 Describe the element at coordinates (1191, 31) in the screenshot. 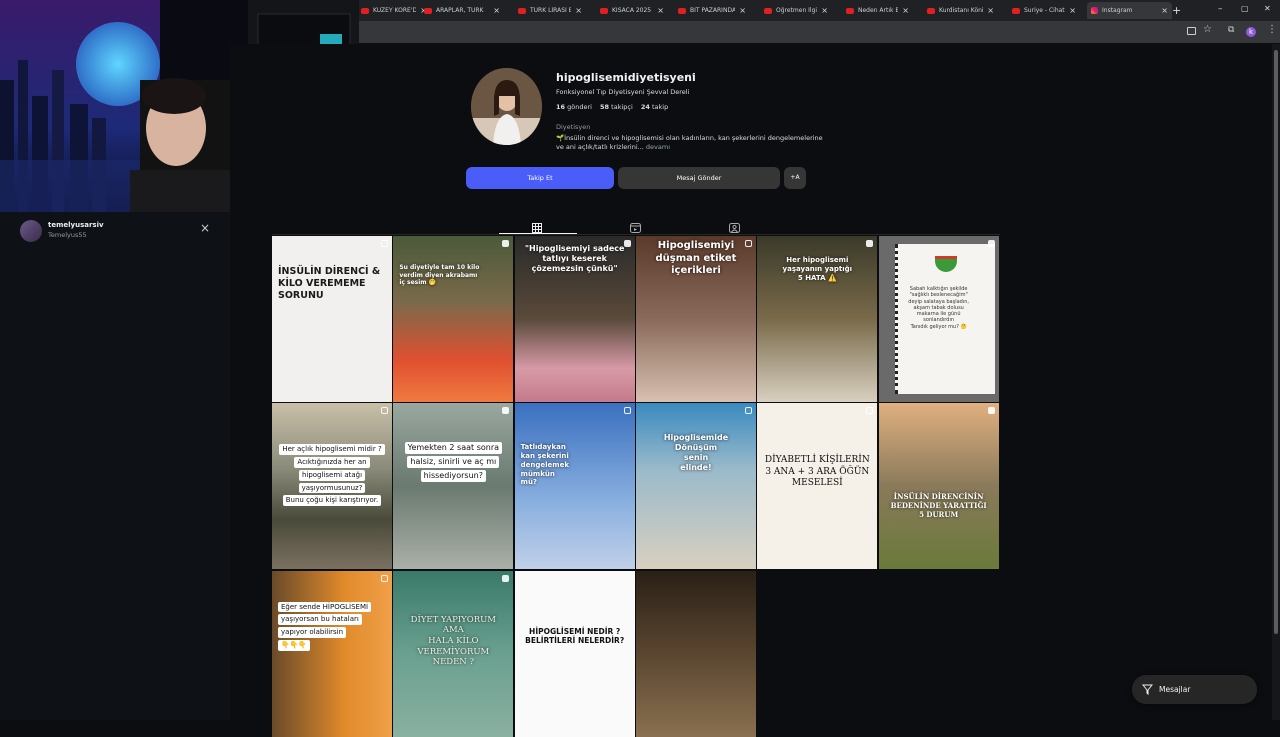

I see `install-app-icon` at that location.